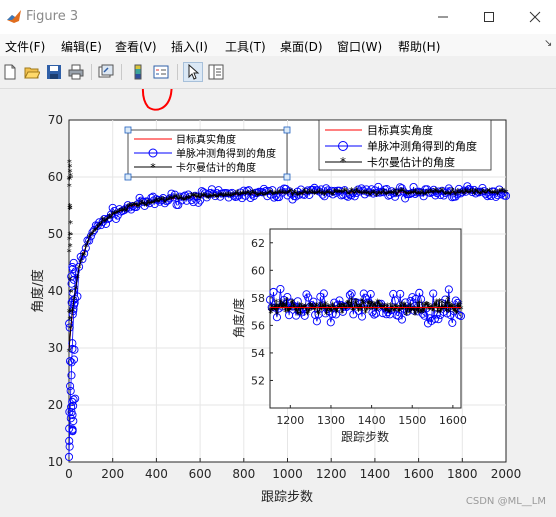  Describe the element at coordinates (200, 474) in the screenshot. I see `main-xtick-label: 600` at that location.